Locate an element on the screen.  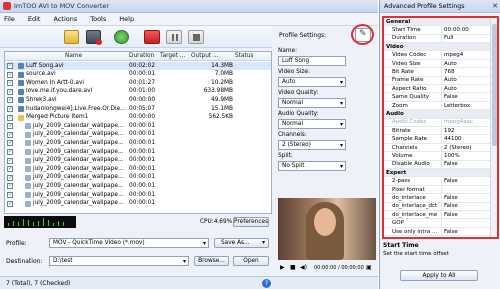
property-row: Audio Codec mpeg4aac is located at coordinates (438, 123).